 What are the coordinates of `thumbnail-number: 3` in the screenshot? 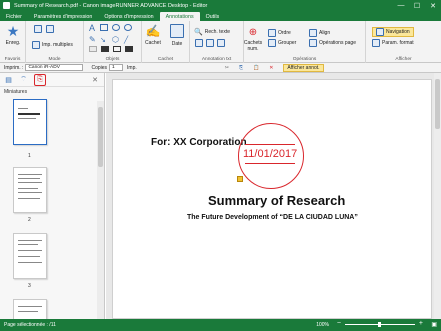 It's located at (29, 286).